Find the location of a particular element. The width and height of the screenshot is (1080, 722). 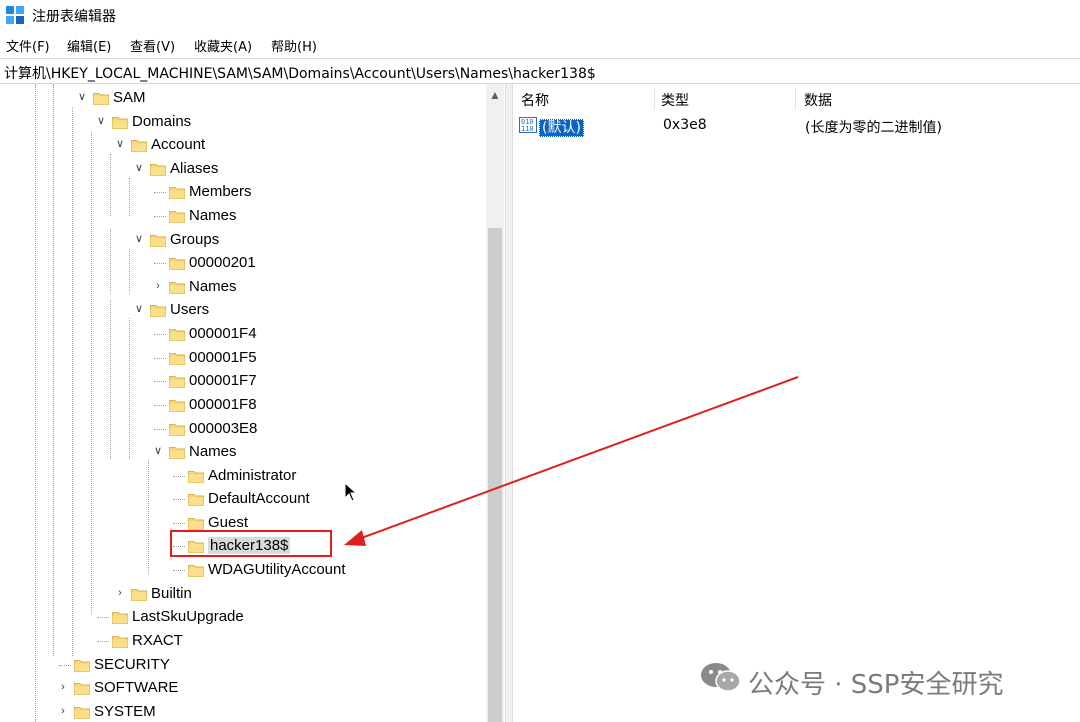

watermark-text: 公众号 · SSP安全研究 is located at coordinates (876, 685).